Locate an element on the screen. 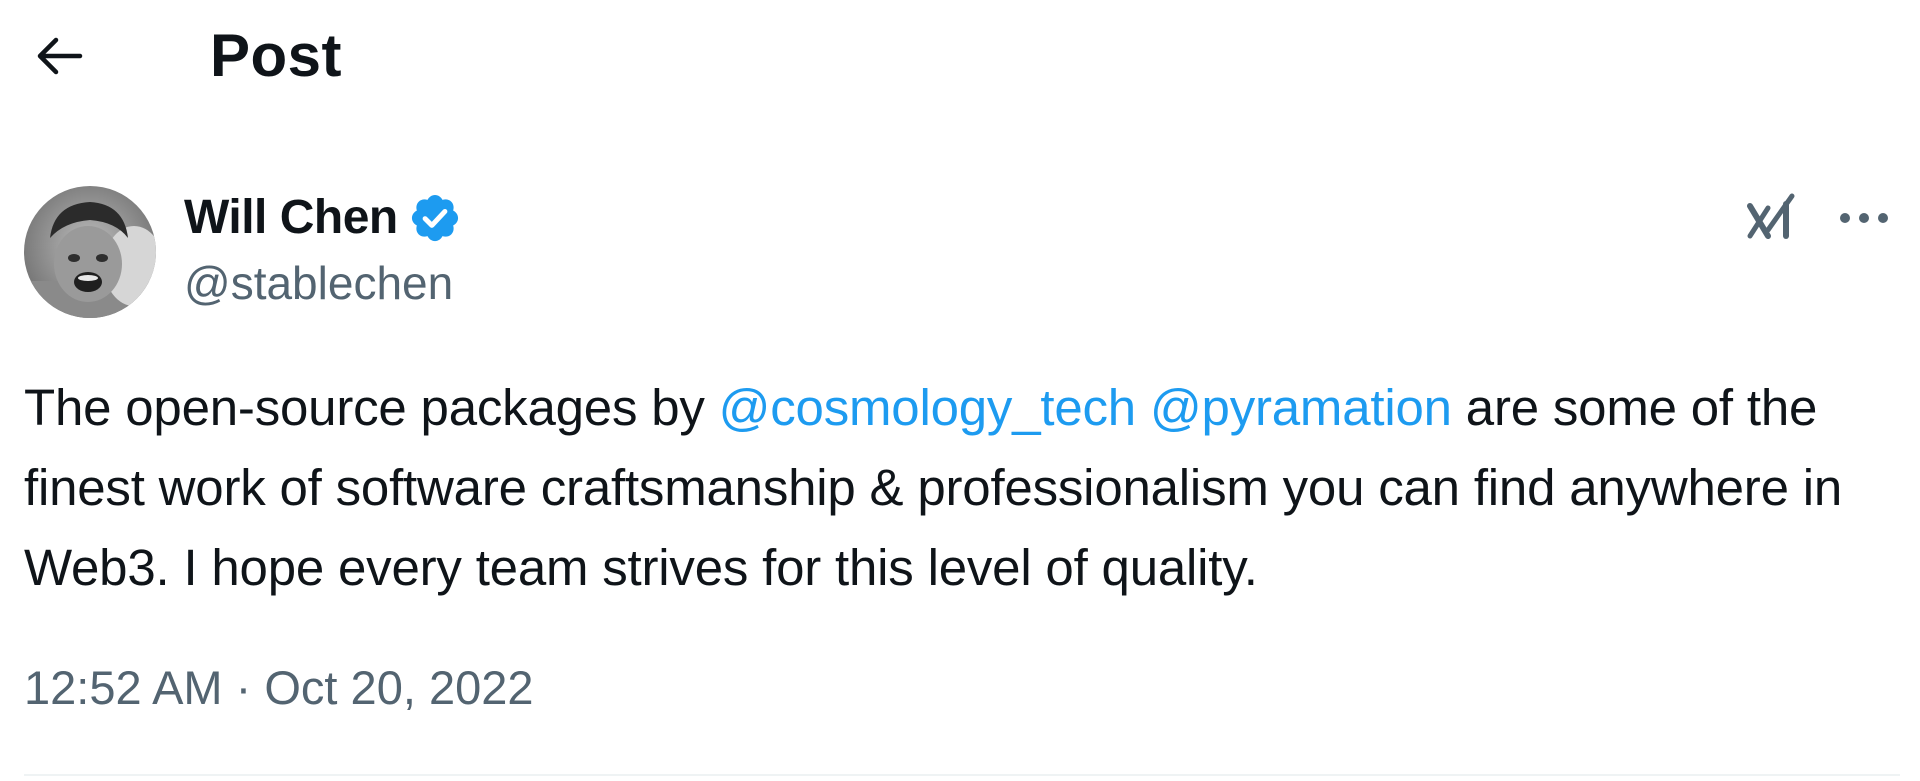  grok-icon is located at coordinates (1771, 216).